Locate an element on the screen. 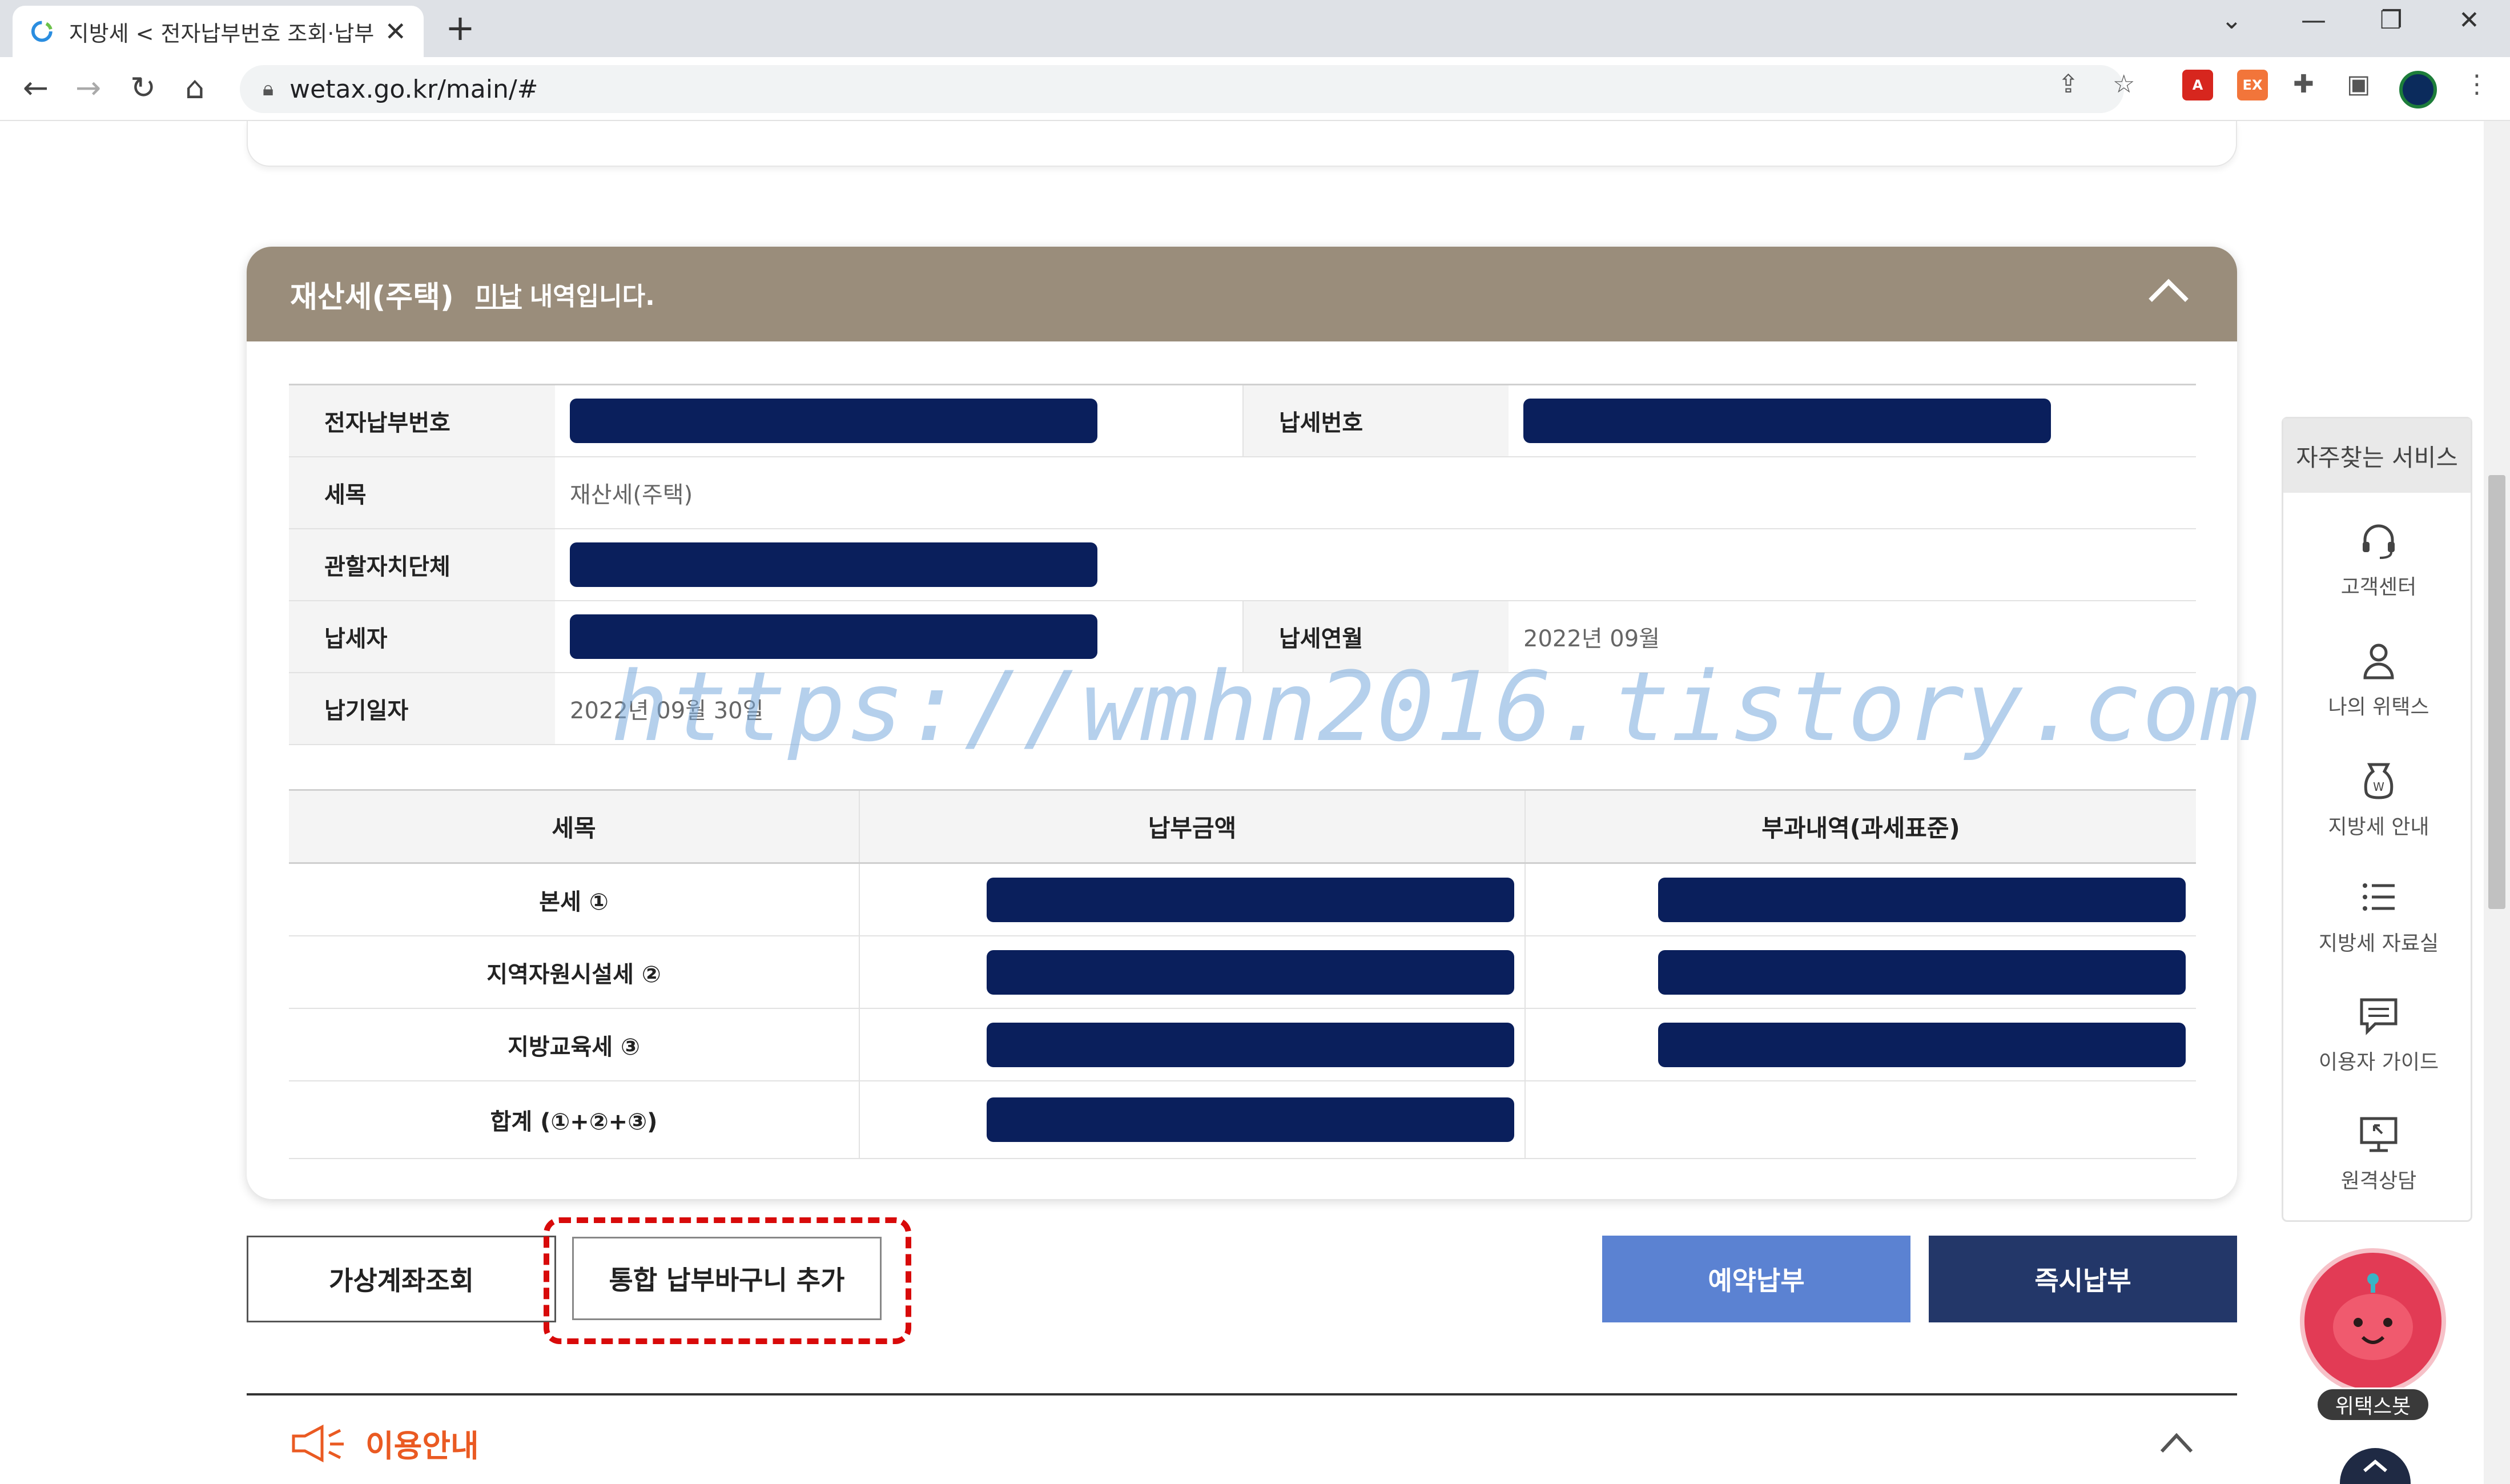  lock-icon: 🔒︎ is located at coordinates (269, 89).